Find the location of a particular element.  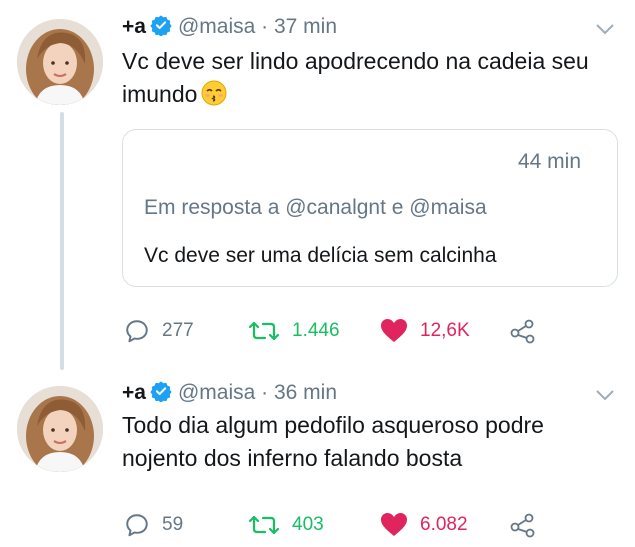

timestamp: 36 min is located at coordinates (305, 392).